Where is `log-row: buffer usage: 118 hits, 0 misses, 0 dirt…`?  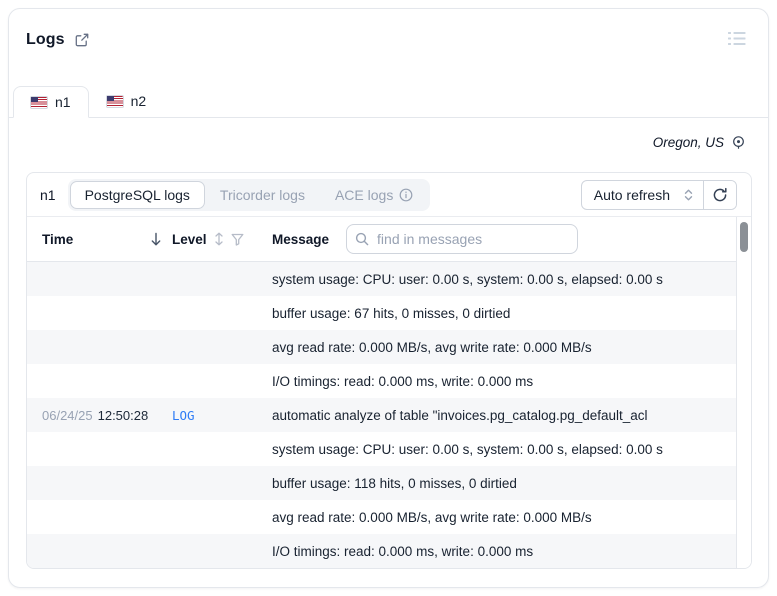
log-row: buffer usage: 118 hits, 0 misses, 0 dirt… is located at coordinates (381, 483).